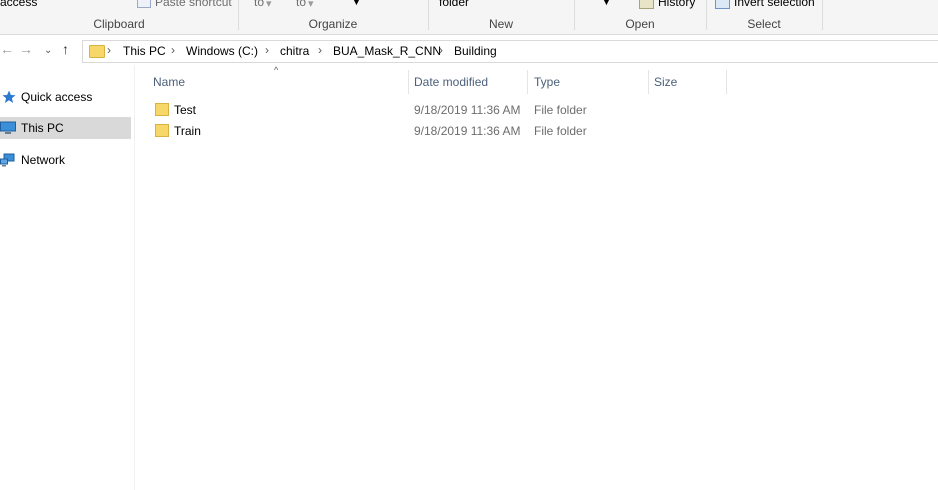 This screenshot has height=490, width=938. Describe the element at coordinates (7, 160) in the screenshot. I see `network-icon` at that location.